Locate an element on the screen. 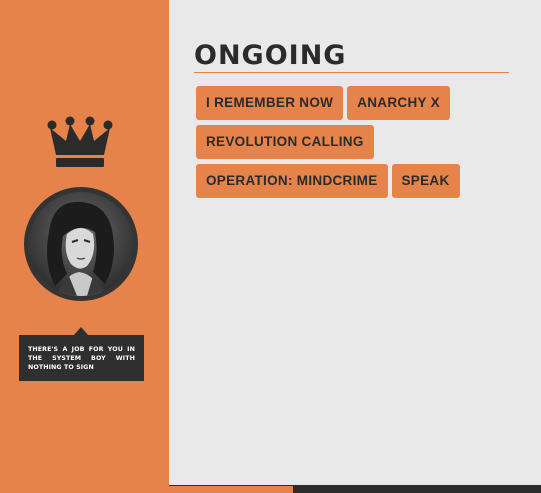 Image resolution: width=541 pixels, height=493 pixels. tag-anarchy-x: Anarchy X is located at coordinates (398, 103).